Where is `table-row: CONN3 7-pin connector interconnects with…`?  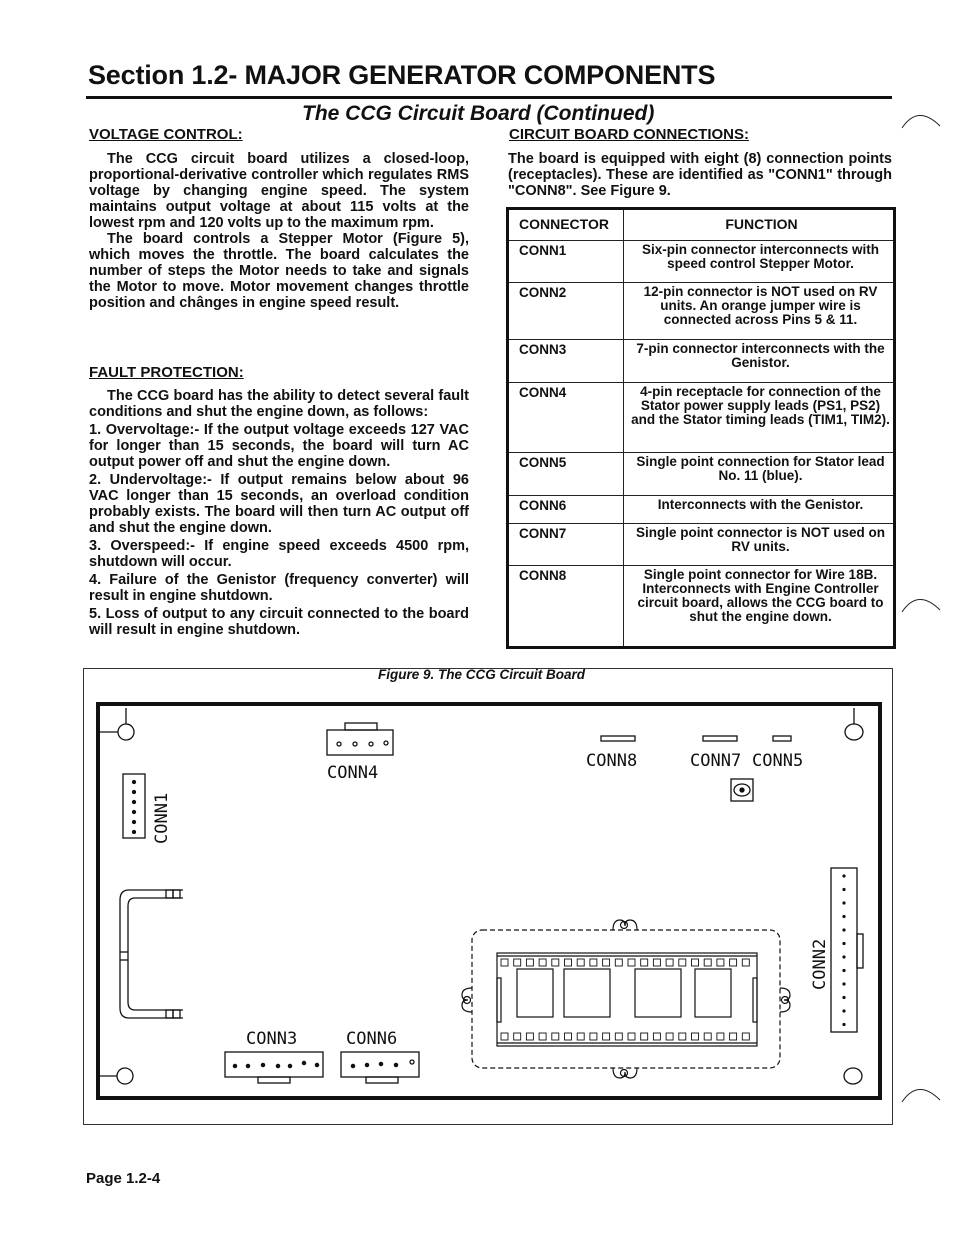
table-row: CONN3 7-pin connector interconnects with… is located at coordinates (701, 361).